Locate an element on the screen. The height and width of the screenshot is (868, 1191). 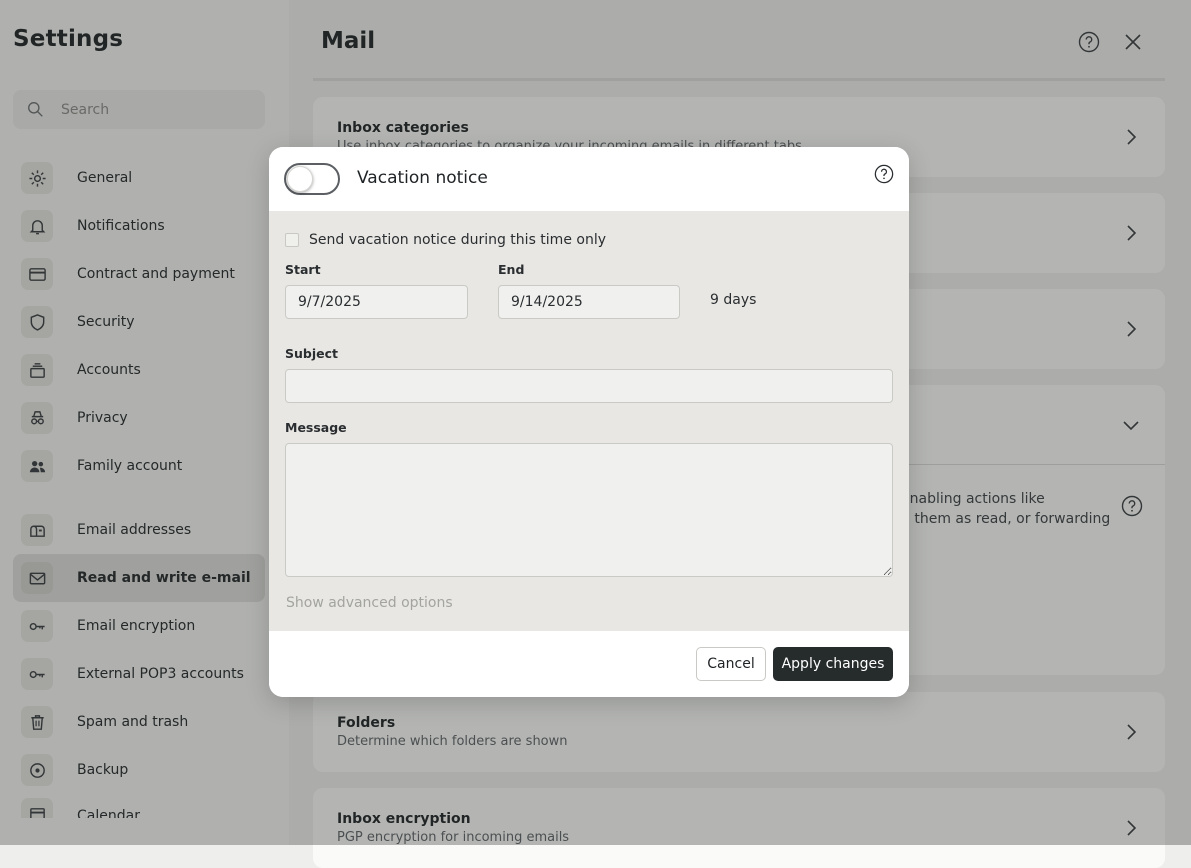
end-label: End is located at coordinates (511, 269).